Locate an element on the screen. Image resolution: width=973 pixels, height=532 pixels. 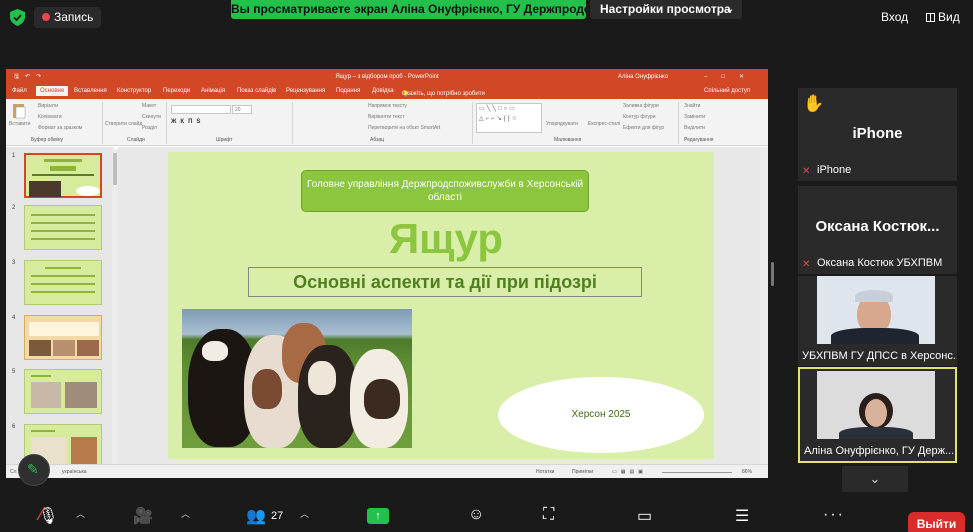
view-options-label: Настройки просмотра is located at coordinates (665, 9).